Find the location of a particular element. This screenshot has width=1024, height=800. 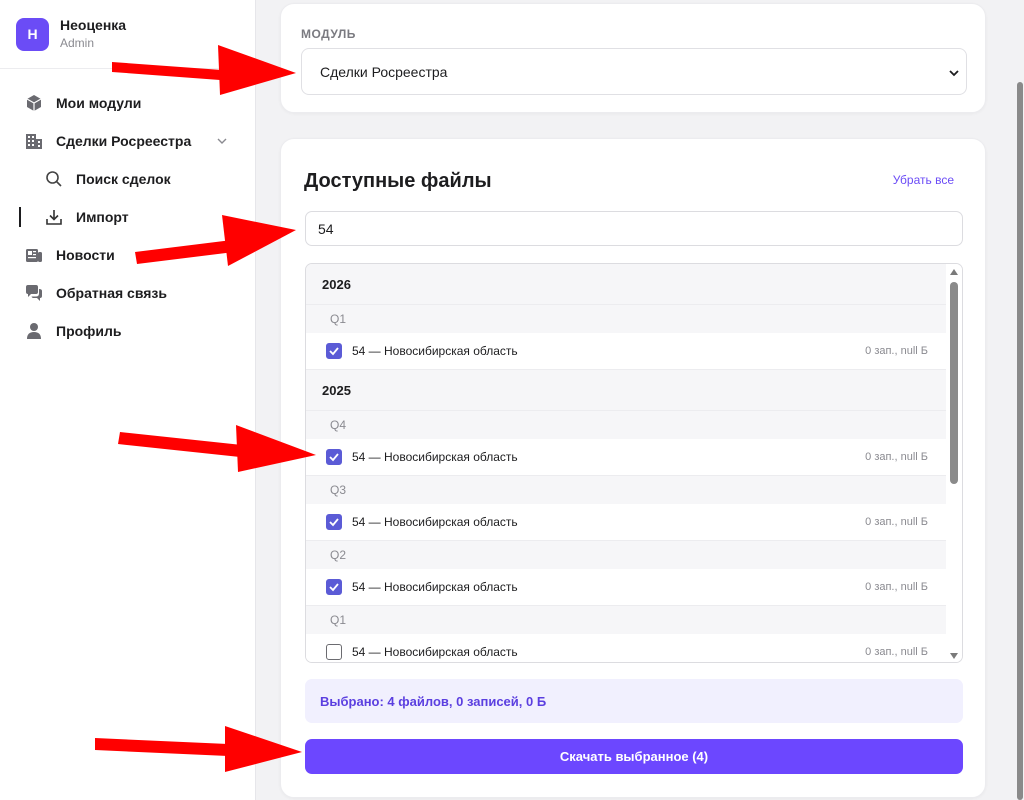

sidebar-item-feedback: Обратная связь is located at coordinates (127, 293).